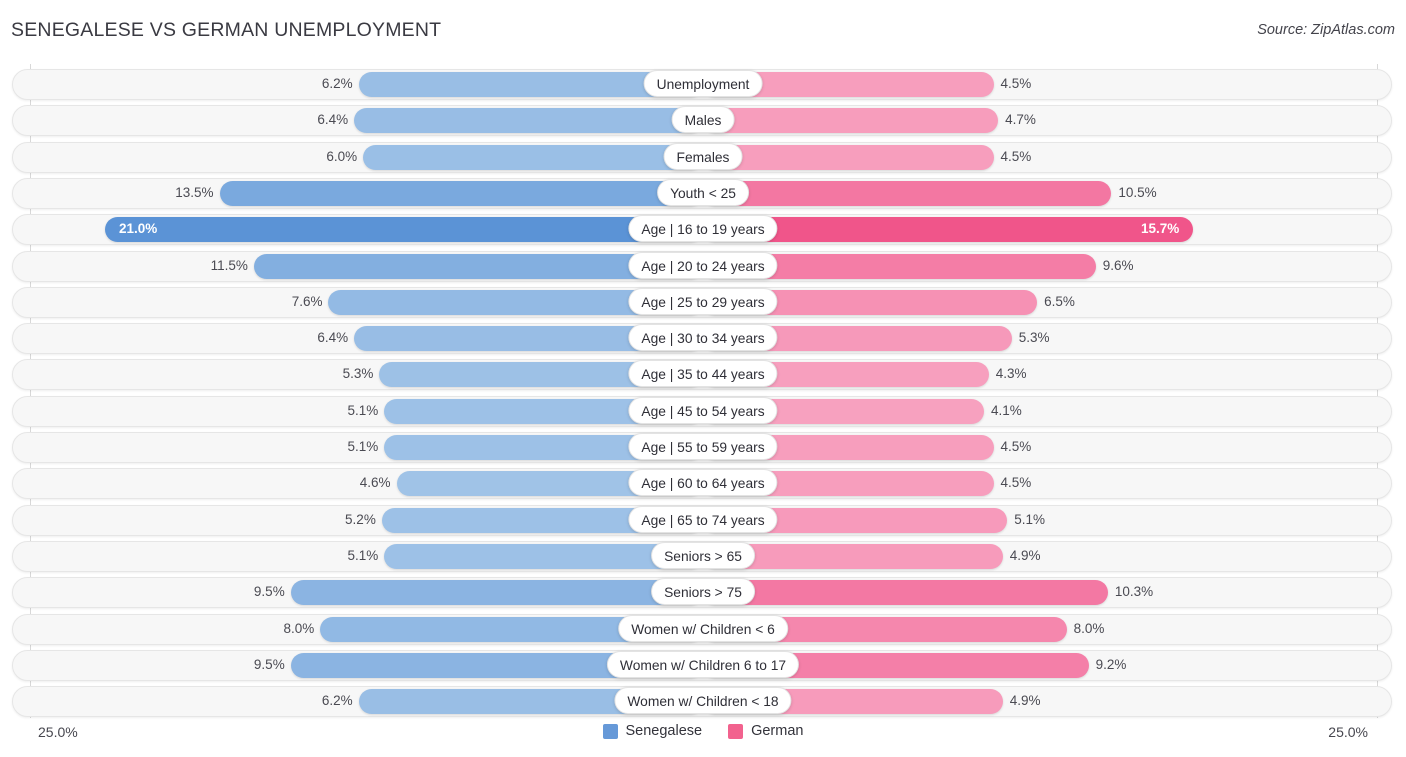 The image size is (1406, 757). I want to click on category-label-pill: Age | 45 to 54 years, so click(703, 410).